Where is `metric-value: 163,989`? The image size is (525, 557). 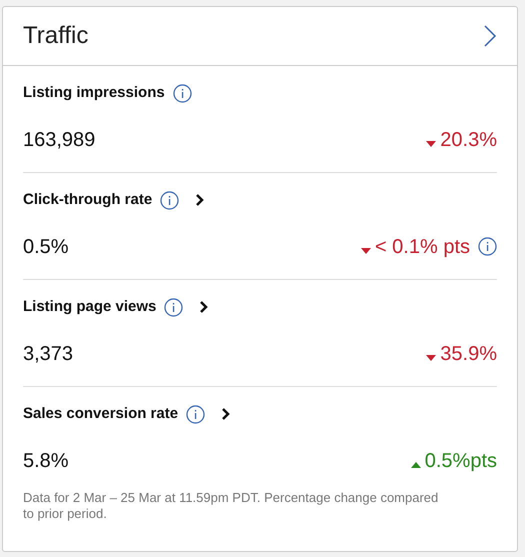 metric-value: 163,989 is located at coordinates (59, 140).